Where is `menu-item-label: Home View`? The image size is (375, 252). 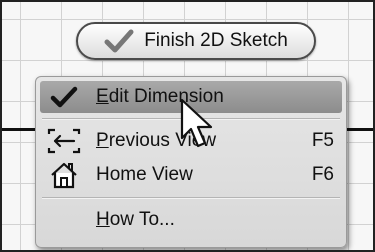 menu-item-label: Home View is located at coordinates (144, 174).